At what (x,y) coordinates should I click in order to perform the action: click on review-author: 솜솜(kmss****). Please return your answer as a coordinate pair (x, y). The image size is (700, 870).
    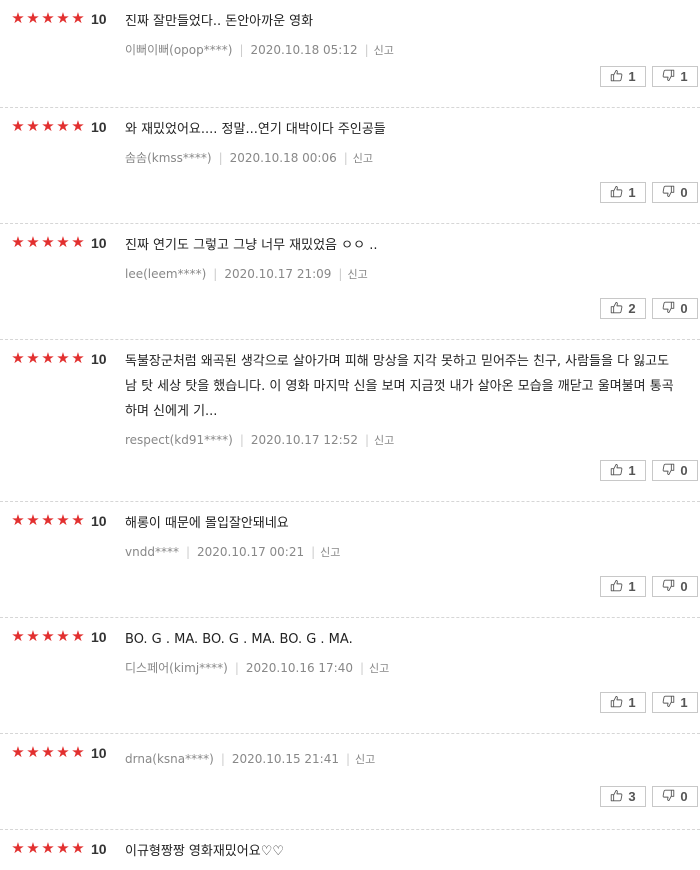
    Looking at the image, I should click on (168, 158).